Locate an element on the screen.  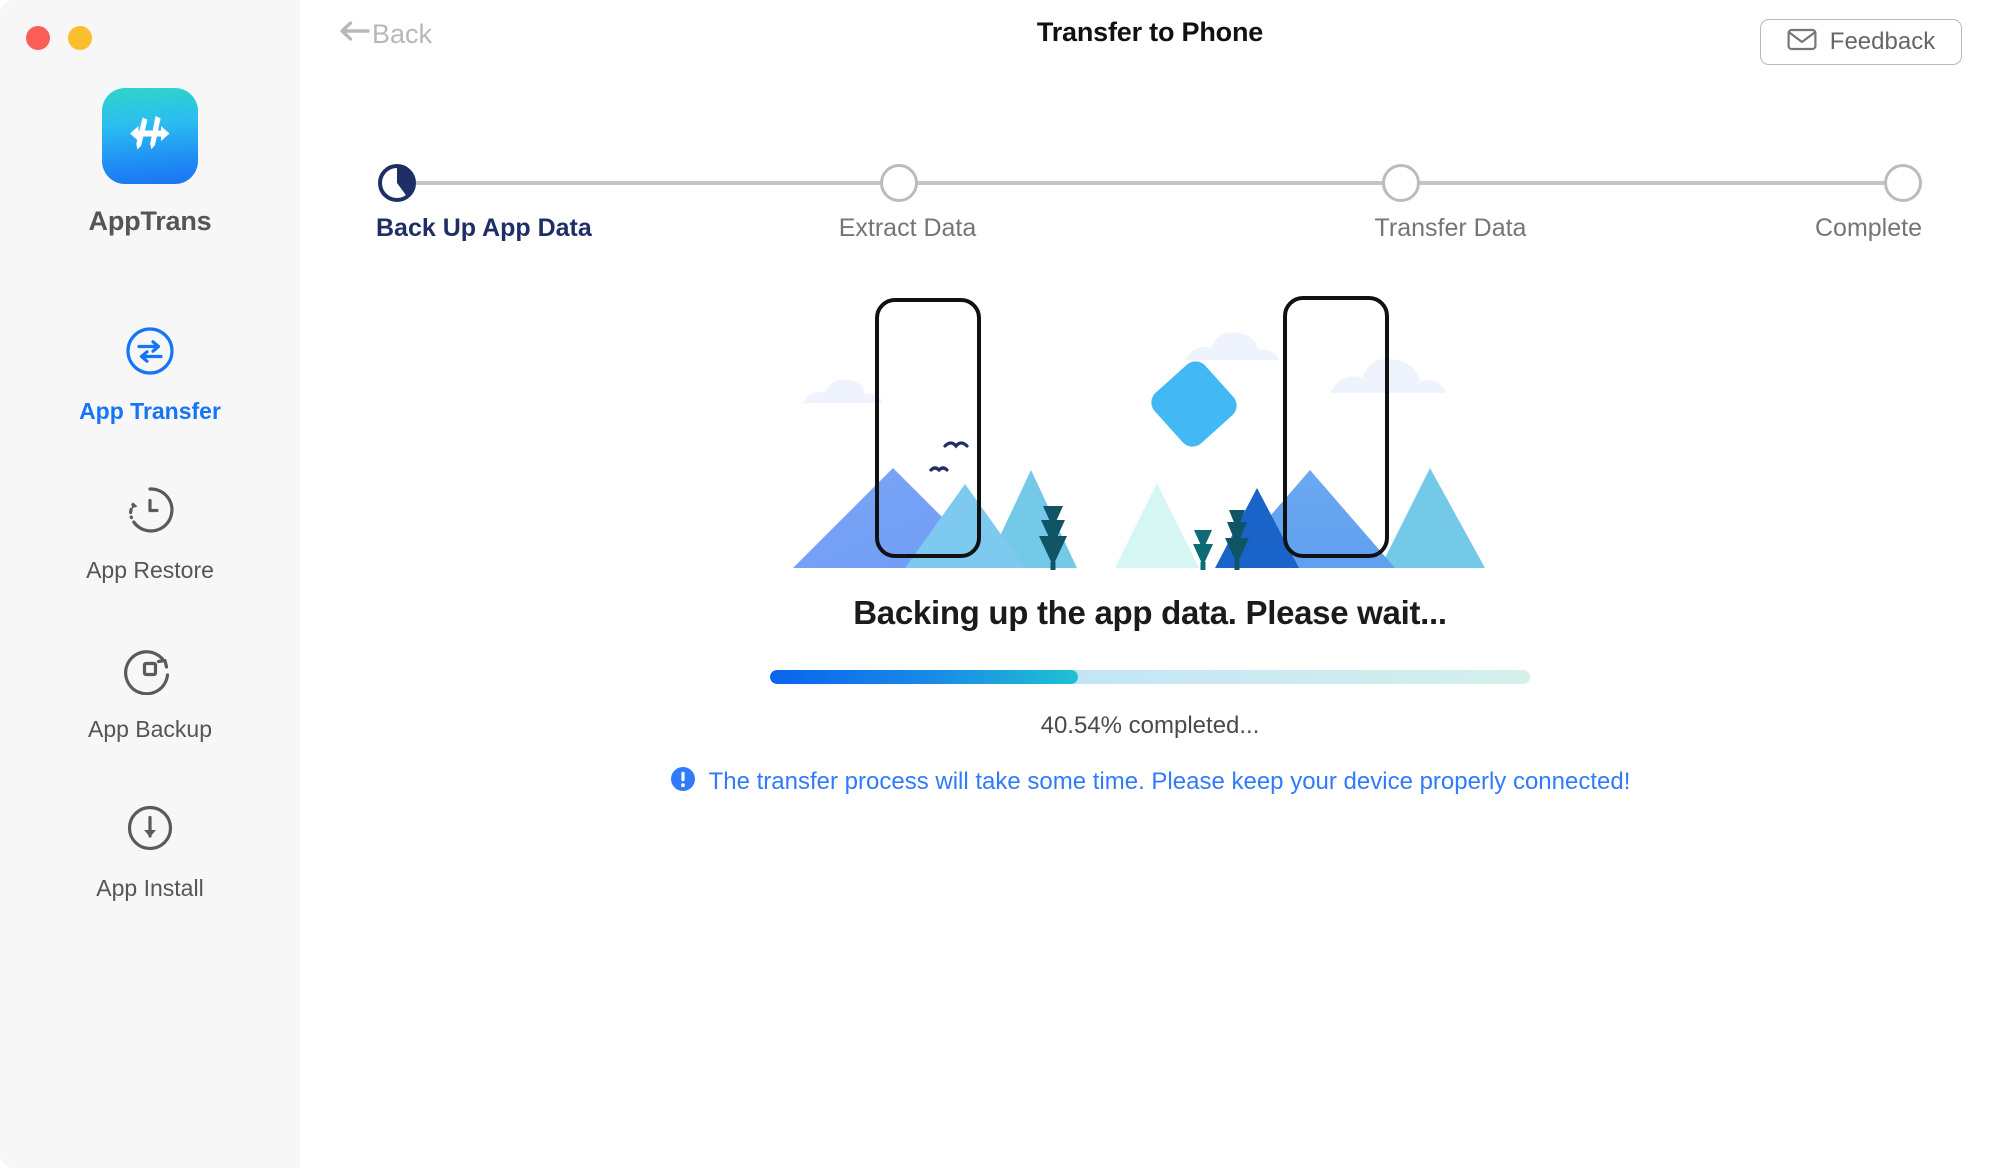
brand-block: AppTrans is located at coordinates (150, 162).